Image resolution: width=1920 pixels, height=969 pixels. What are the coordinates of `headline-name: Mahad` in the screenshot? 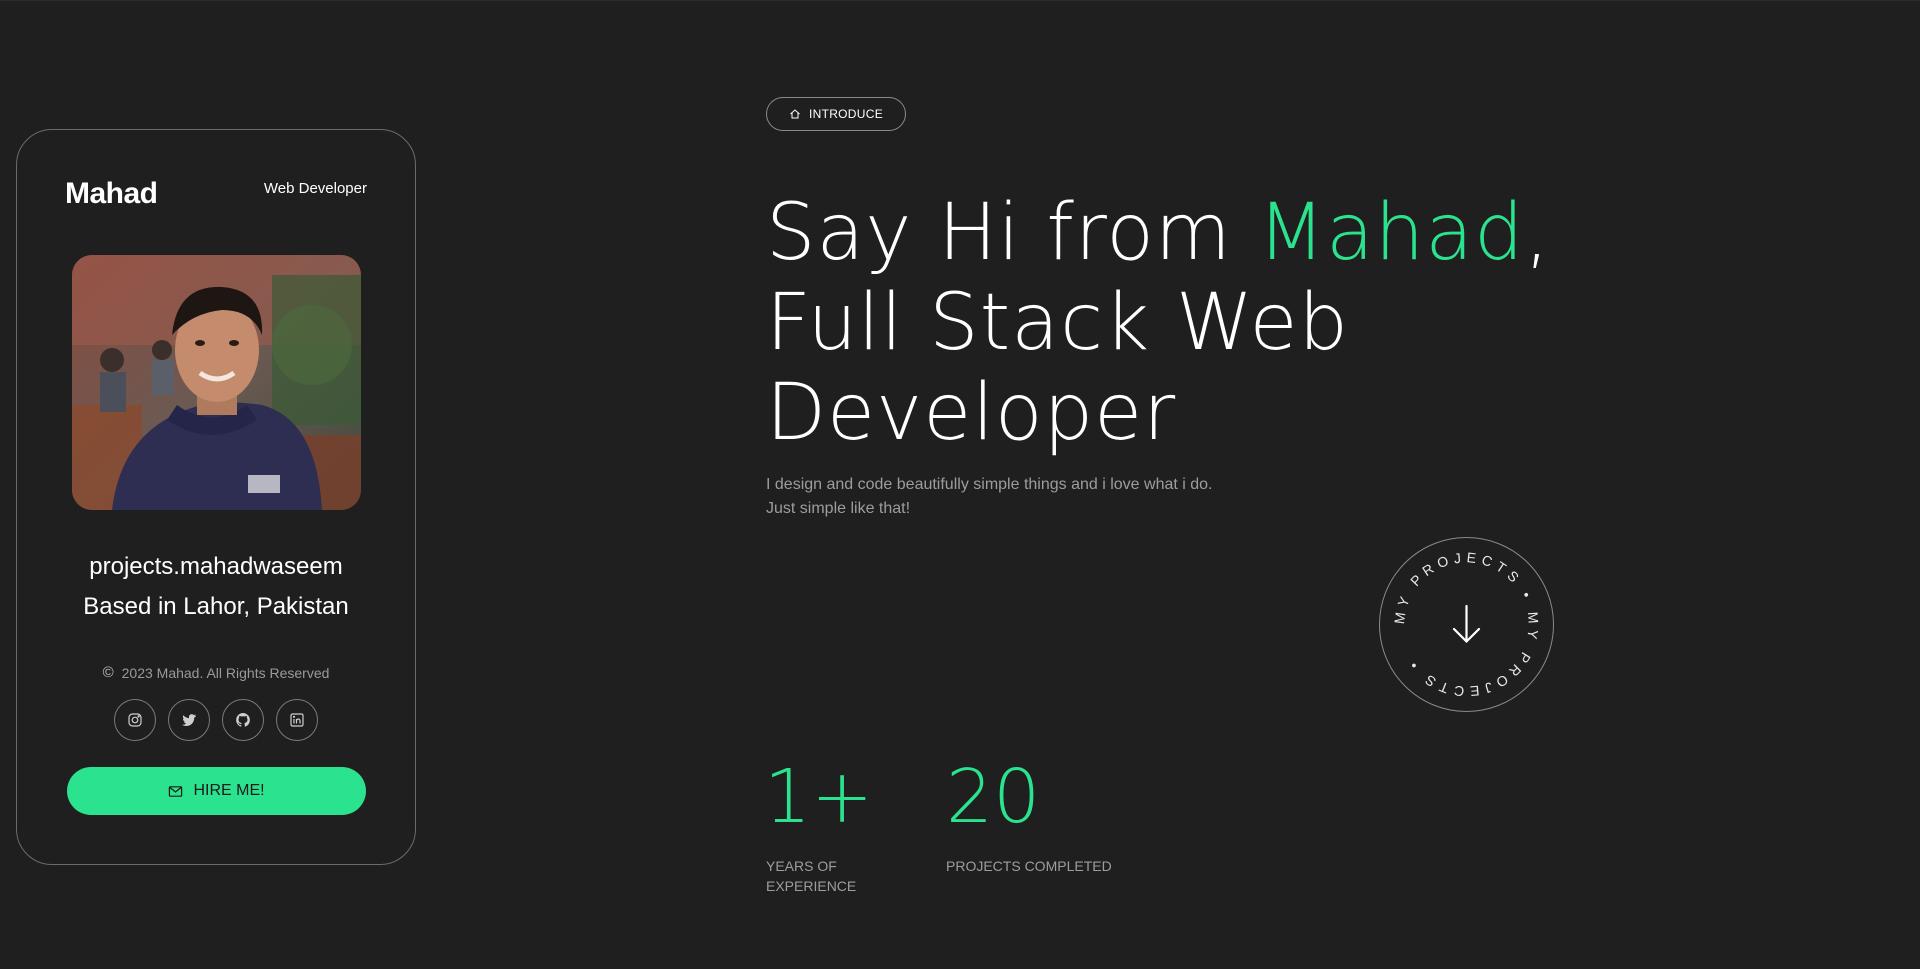 It's located at (1391, 233).